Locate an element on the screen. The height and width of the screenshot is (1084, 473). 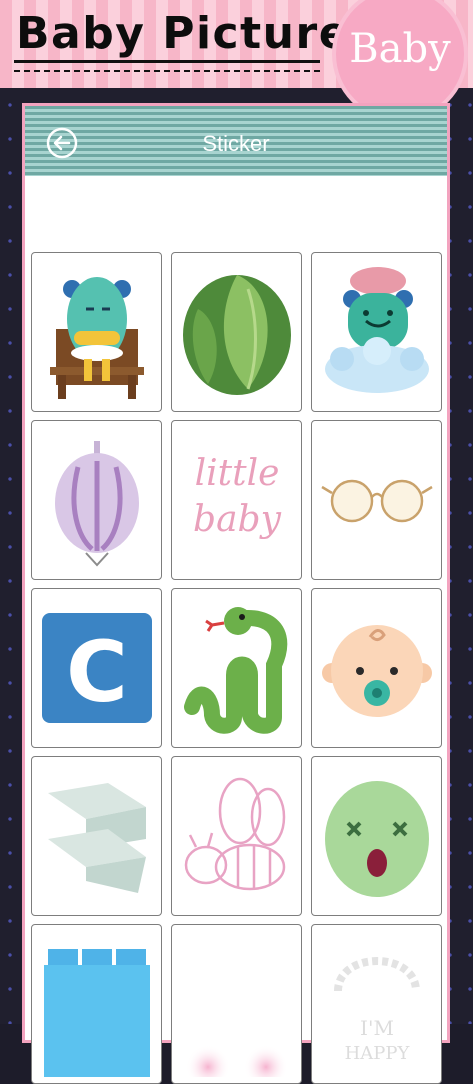
sticker-tile-green-face is located at coordinates (376, 836).